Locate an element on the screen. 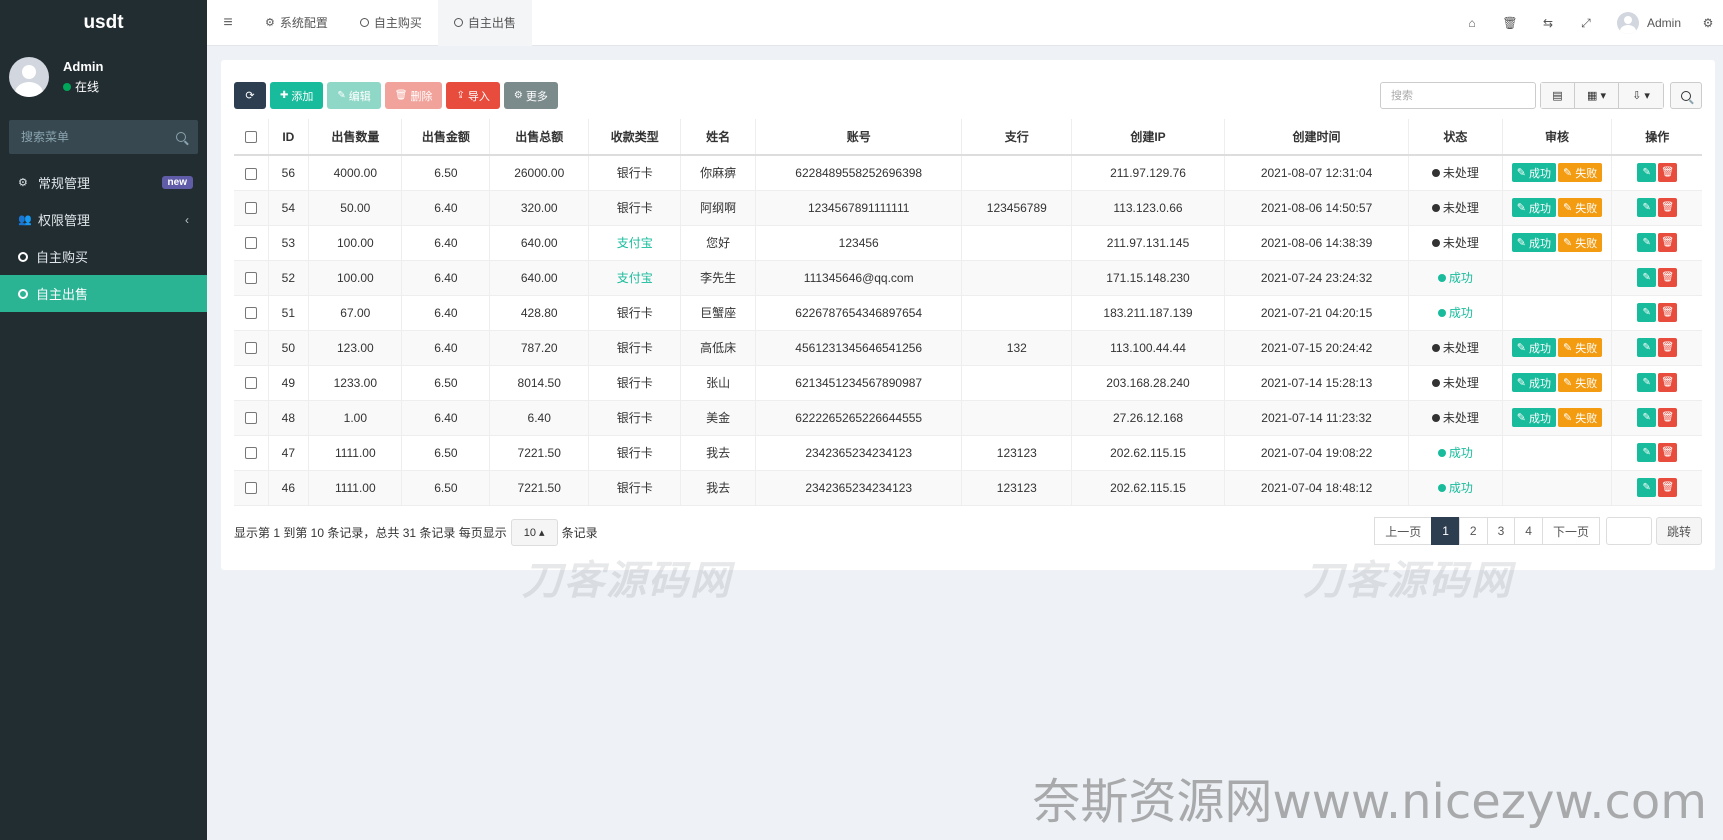 The height and width of the screenshot is (840, 1723). jump-button: 跳转 is located at coordinates (1678, 531).